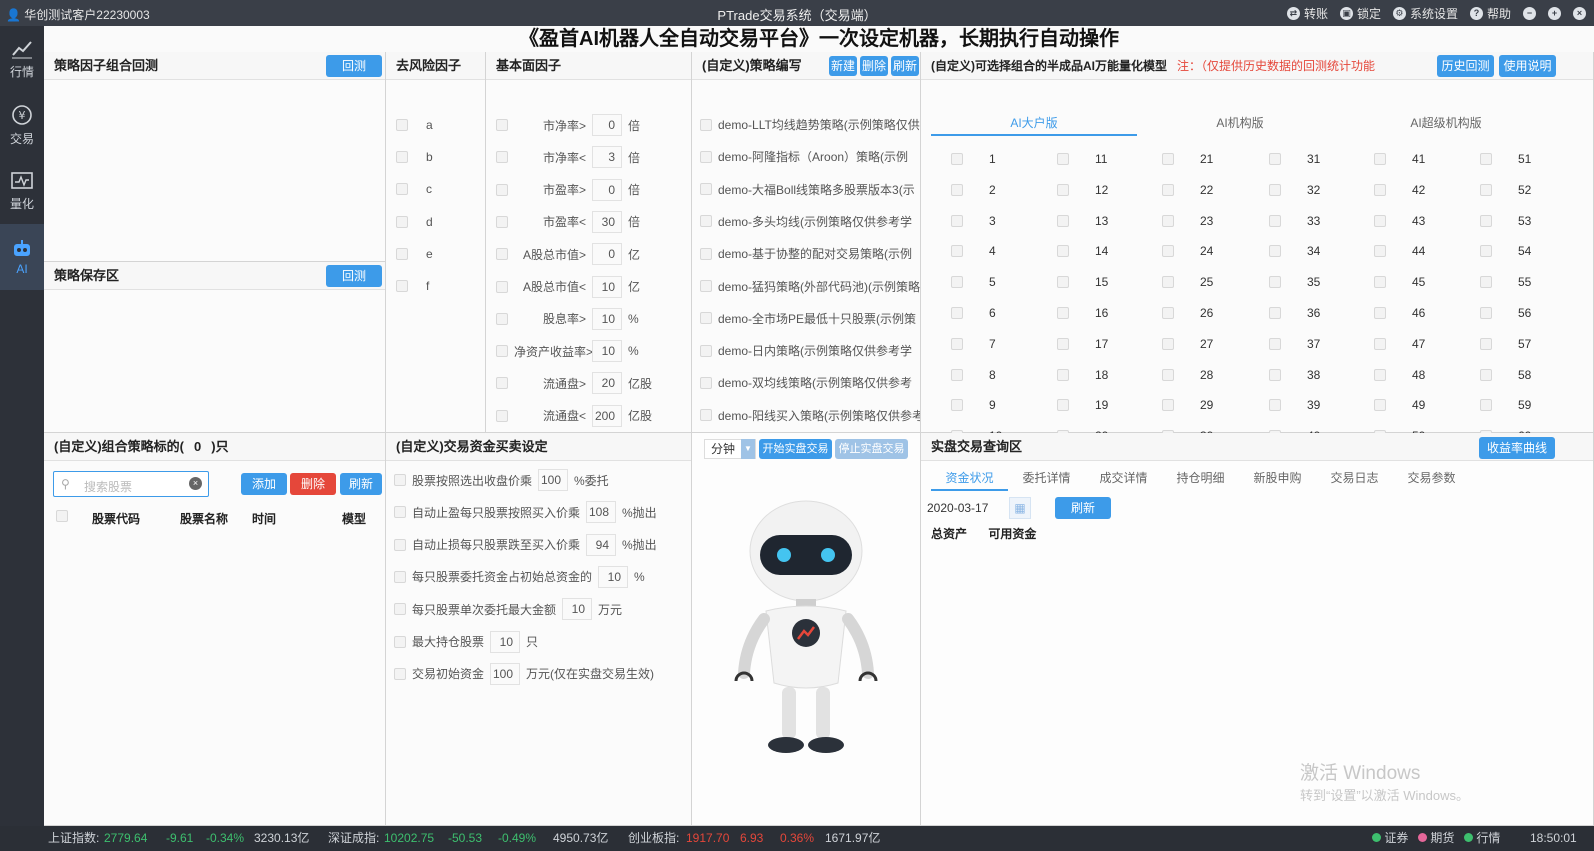 Image resolution: width=1594 pixels, height=851 pixels. What do you see at coordinates (1294, 405) in the screenshot?
I see `ai-model-option: 39` at bounding box center [1294, 405].